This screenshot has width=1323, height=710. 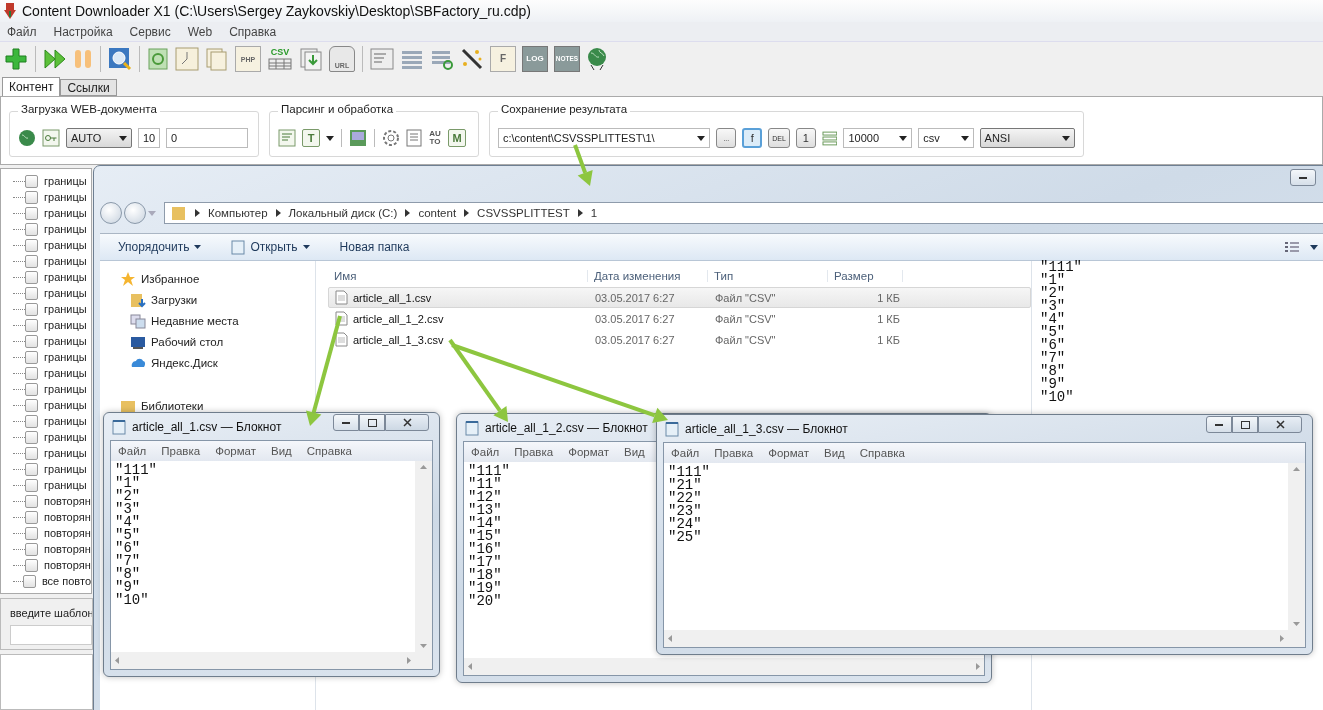 What do you see at coordinates (66, 581) in the screenshot?
I see `tree-item: все повто` at bounding box center [66, 581].